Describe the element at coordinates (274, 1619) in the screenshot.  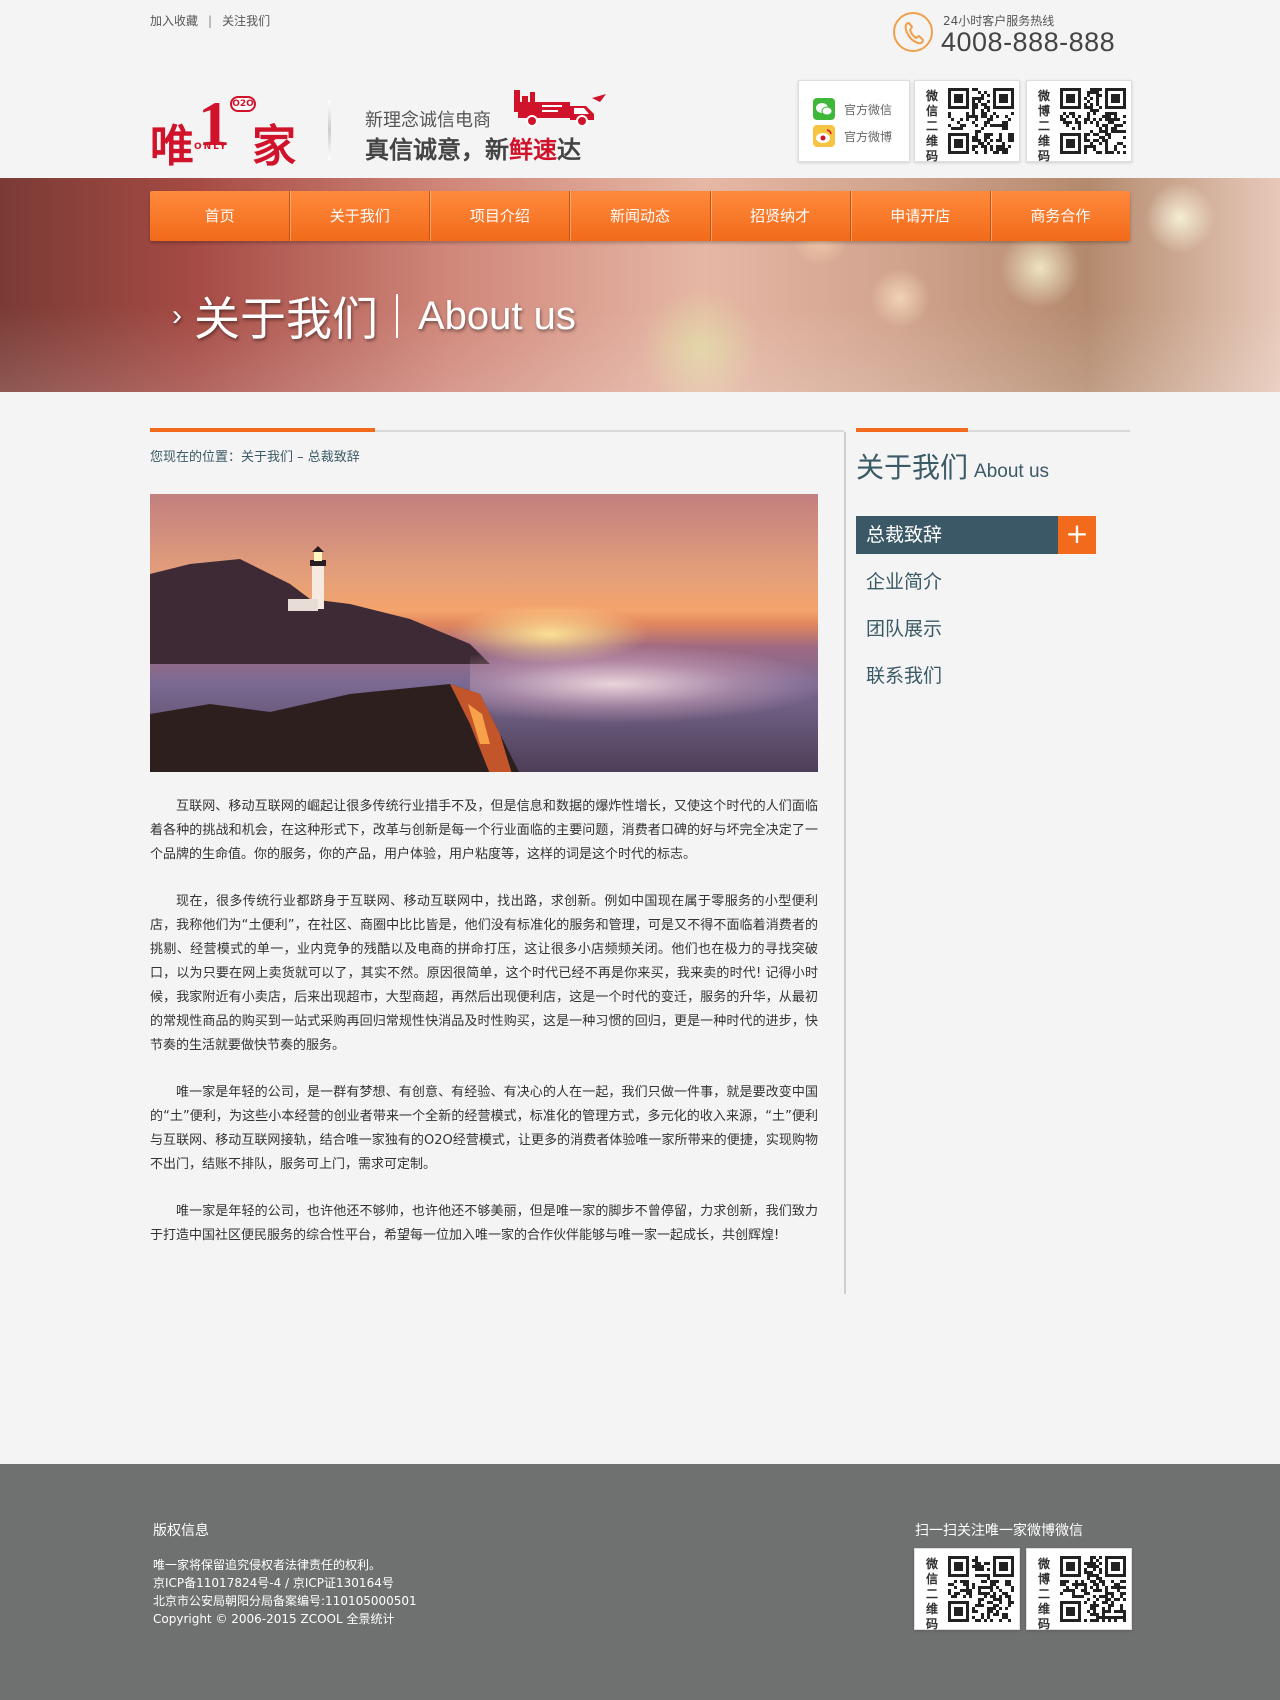
I see `footer-line: Copyright © 2006-2015 ZCOOL 全景统计` at that location.